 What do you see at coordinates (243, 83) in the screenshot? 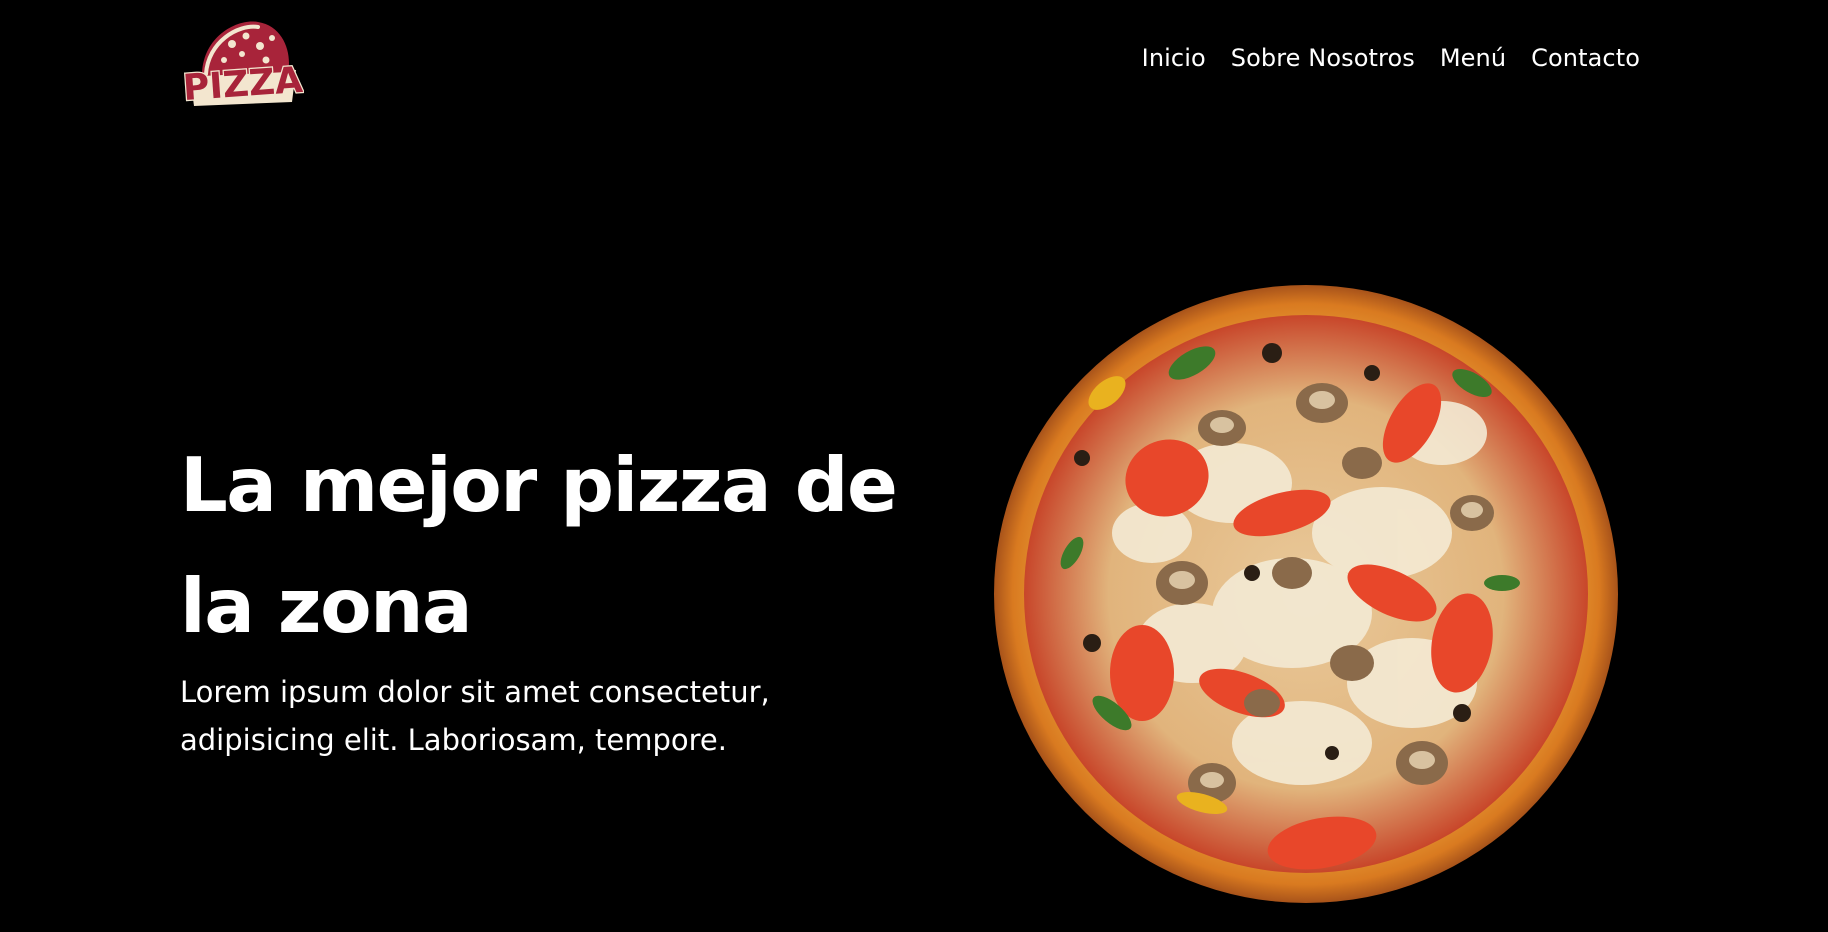
I see `logo-wordmark: PIZZA` at bounding box center [243, 83].